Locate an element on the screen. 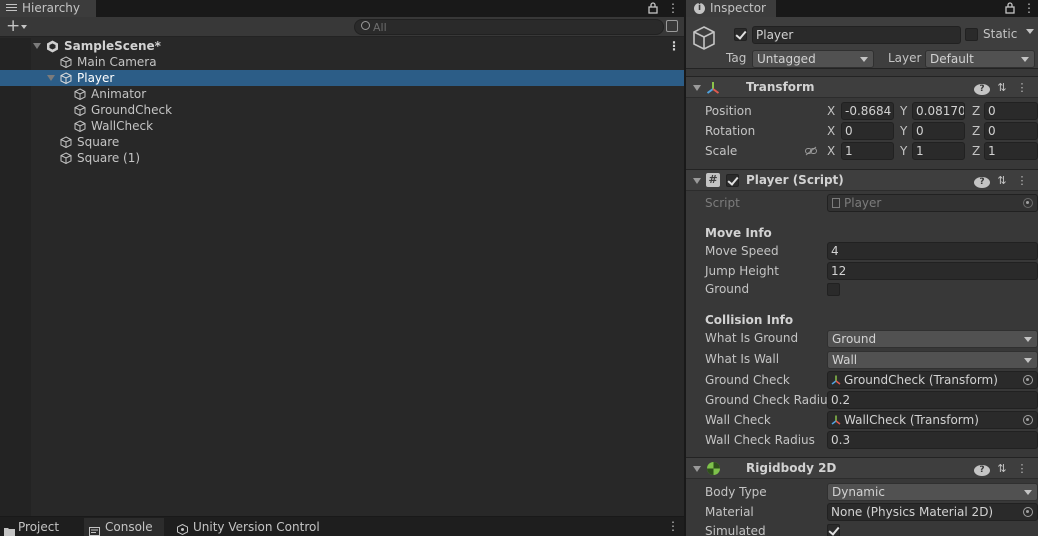  add-object-button: + is located at coordinates (13, 26).